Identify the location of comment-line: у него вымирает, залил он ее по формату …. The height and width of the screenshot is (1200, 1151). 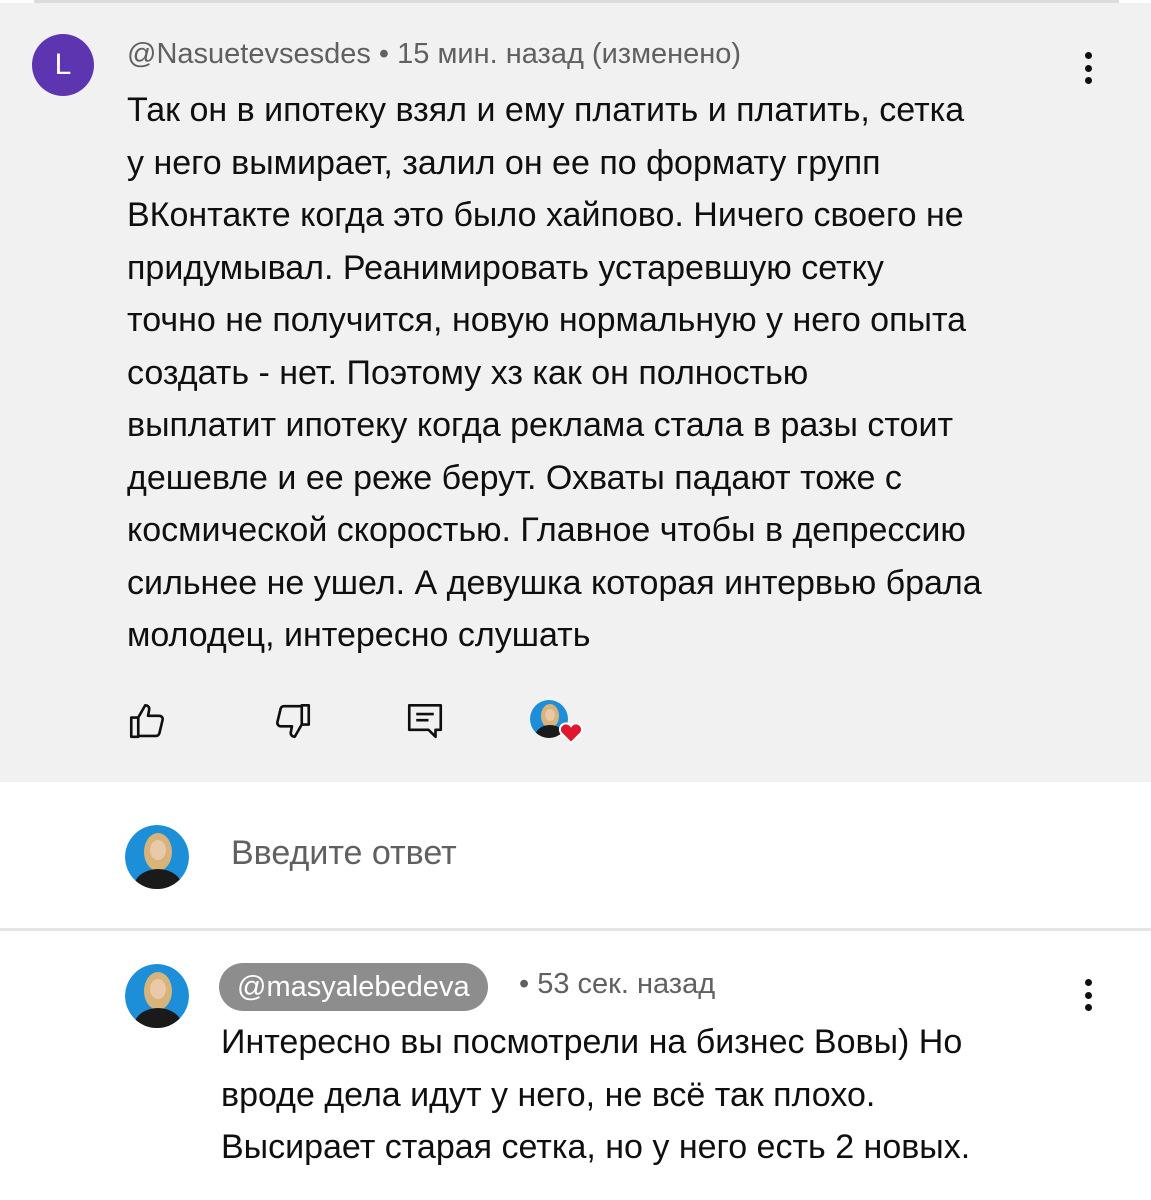
(504, 162).